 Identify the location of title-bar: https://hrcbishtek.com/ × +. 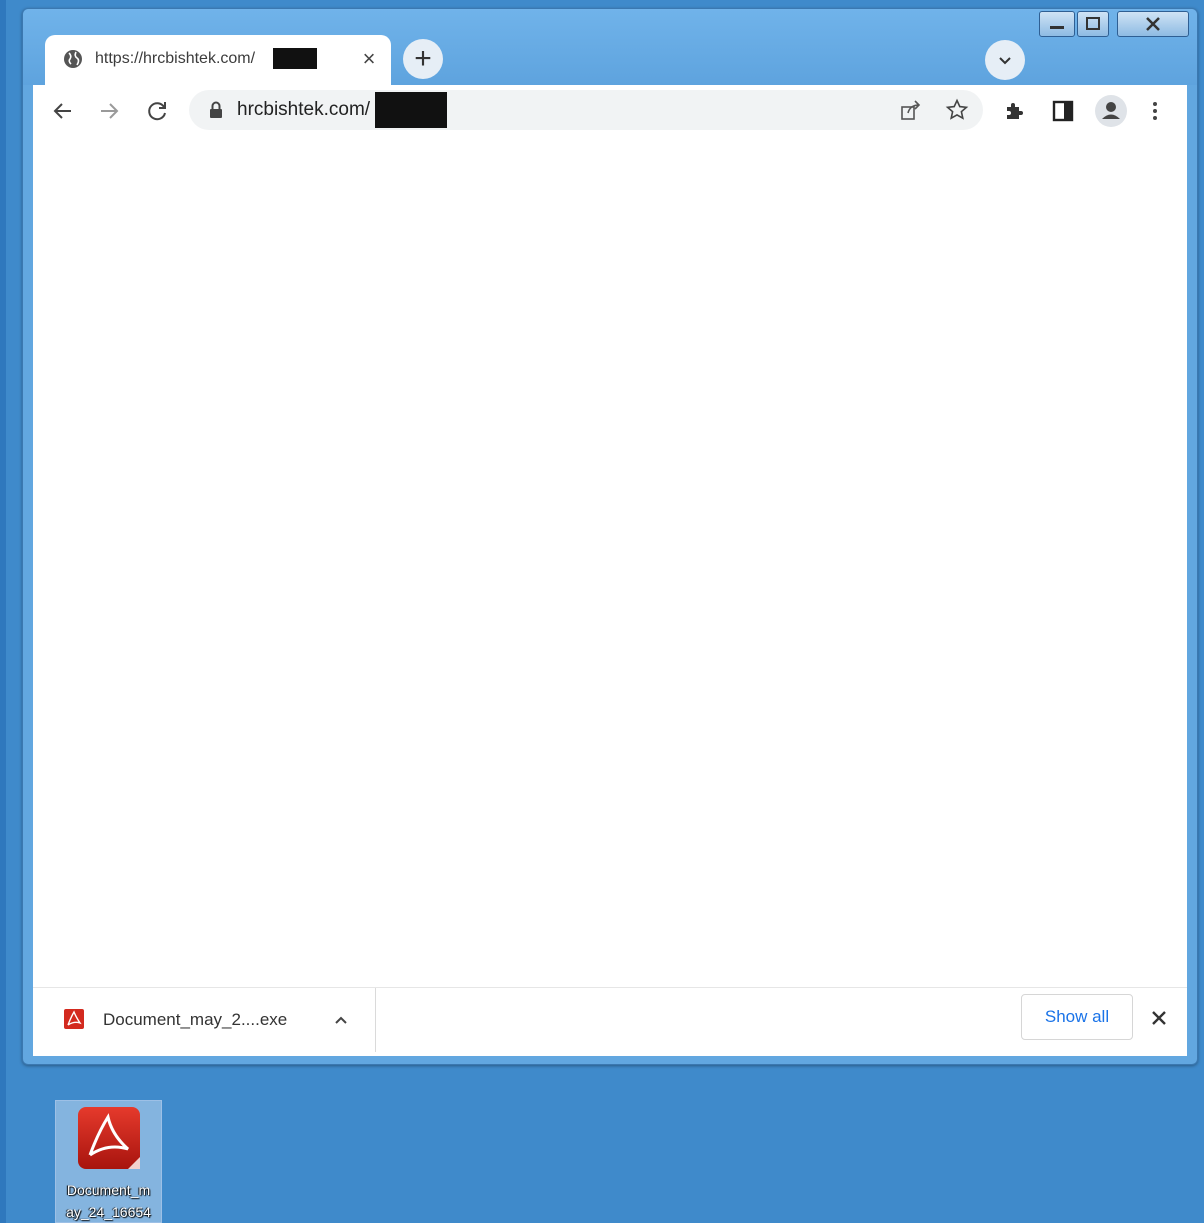
(610, 47).